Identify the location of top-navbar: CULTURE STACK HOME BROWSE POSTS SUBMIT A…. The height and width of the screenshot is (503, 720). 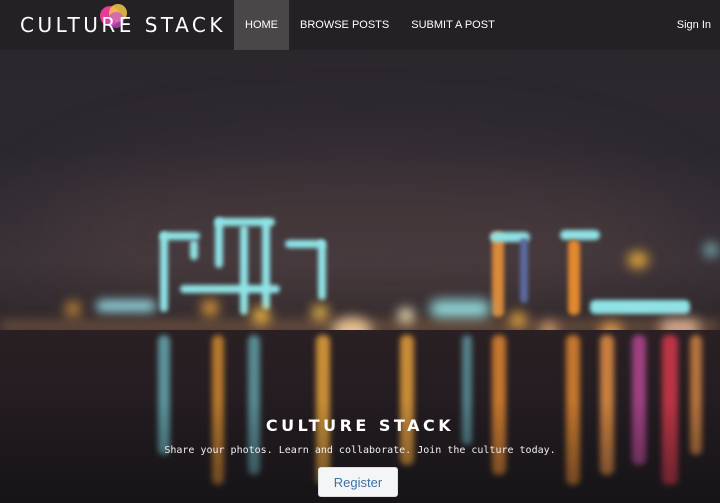
(360, 25).